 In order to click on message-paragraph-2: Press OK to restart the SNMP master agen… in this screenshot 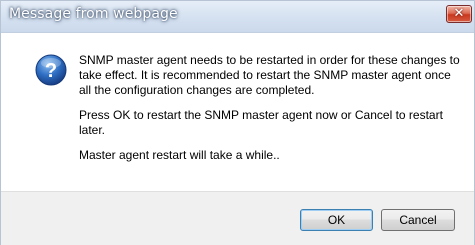, I will do `click(261, 122)`.